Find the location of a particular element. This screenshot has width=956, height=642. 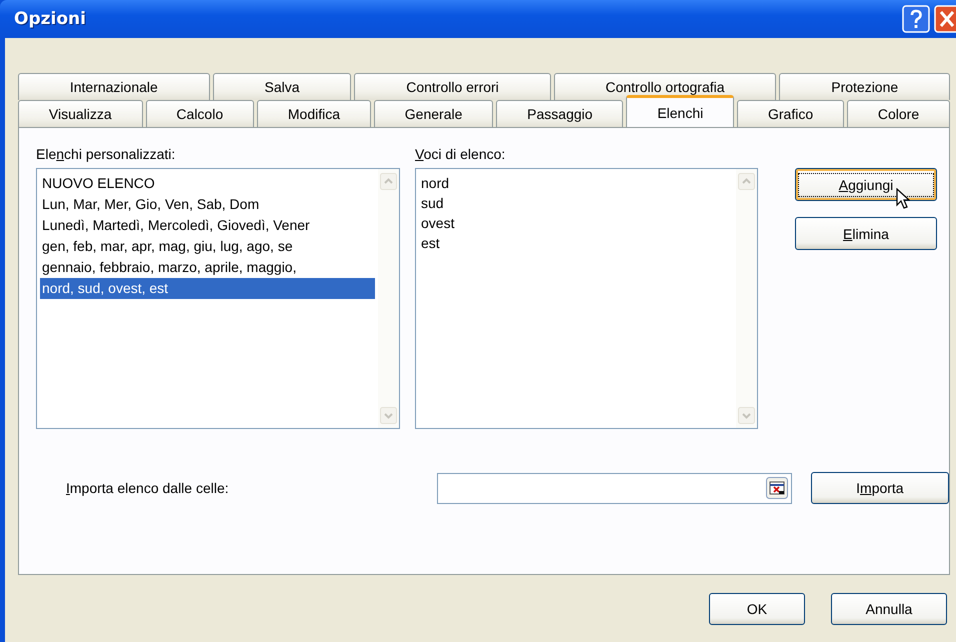

list-item: gennaio, febbraio, marzo, aprile, maggio, is located at coordinates (207, 267).